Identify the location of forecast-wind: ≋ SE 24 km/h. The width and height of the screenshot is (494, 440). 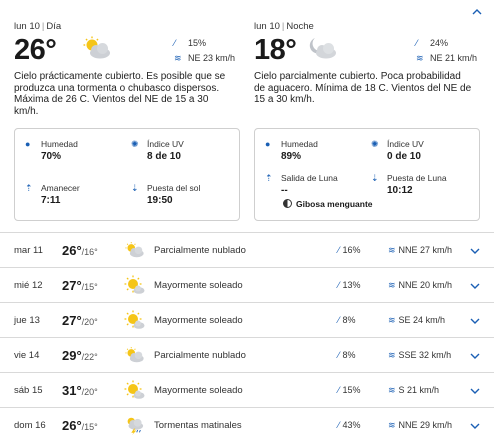
(416, 320).